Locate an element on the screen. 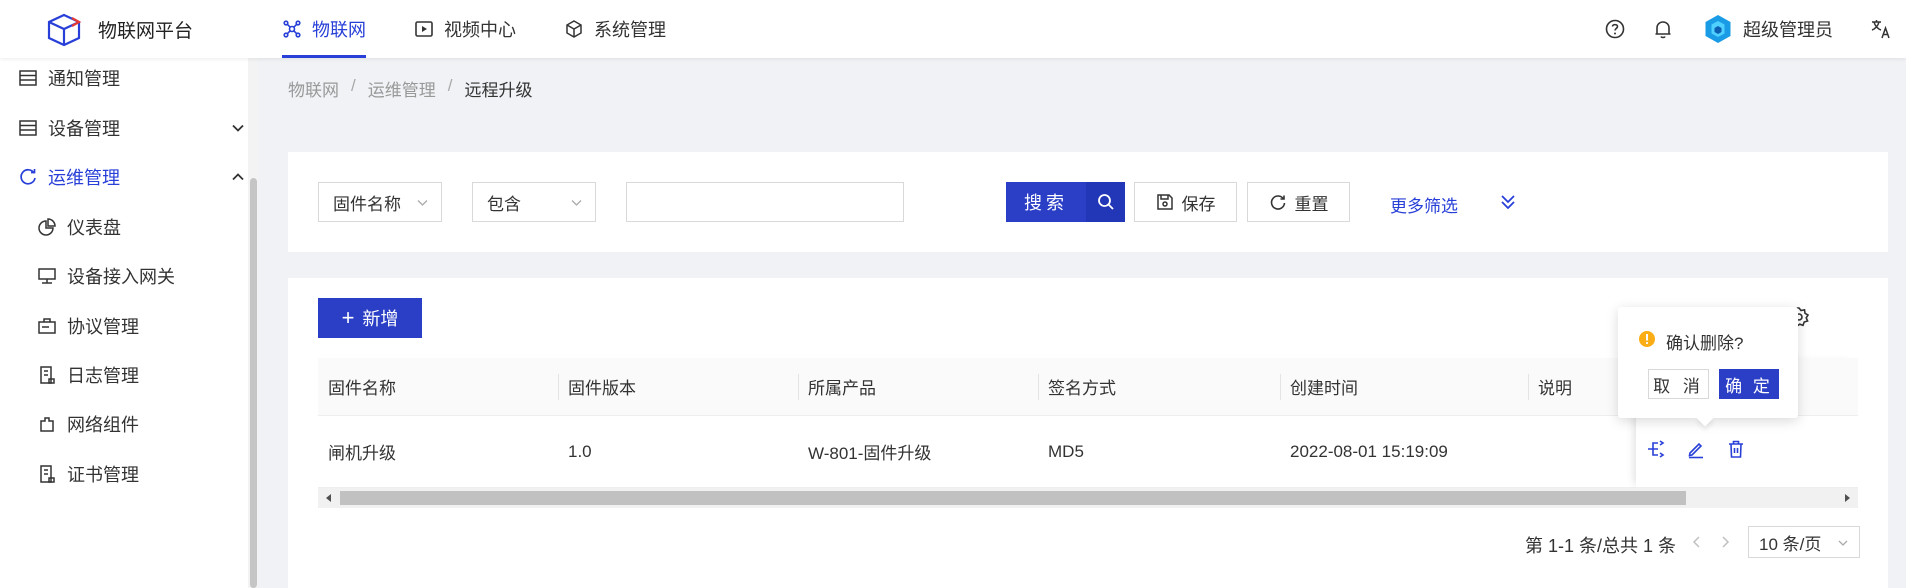 Image resolution: width=1906 pixels, height=588 pixels. filter-panel: 固件名称 包含 搜索 保存 重置 更多筛选 is located at coordinates (1088, 202).